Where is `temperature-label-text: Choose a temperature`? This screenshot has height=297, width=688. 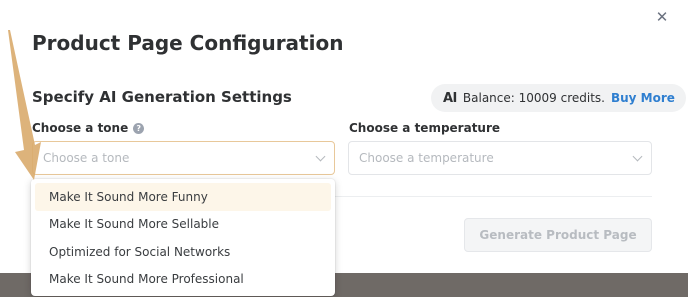 temperature-label-text: Choose a temperature is located at coordinates (425, 128).